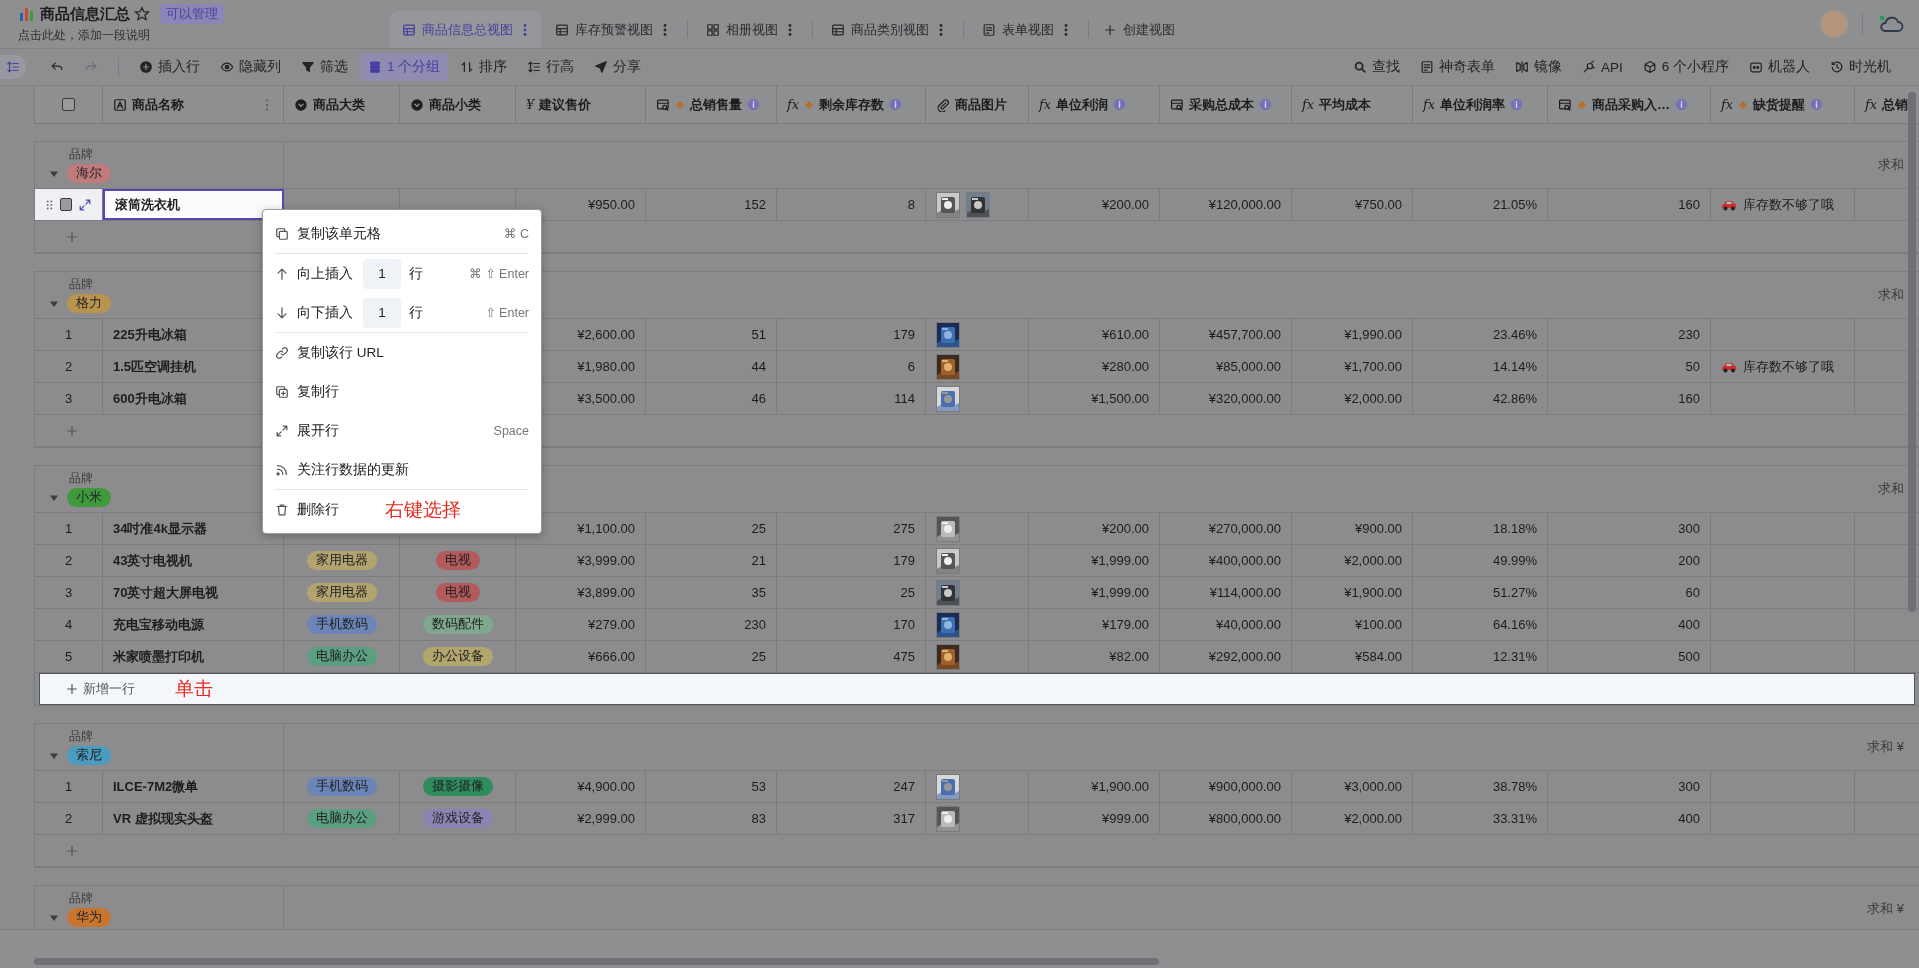 The width and height of the screenshot is (1919, 968). Describe the element at coordinates (1094, 528) in the screenshot. I see `table-cell: ¥200.00` at that location.